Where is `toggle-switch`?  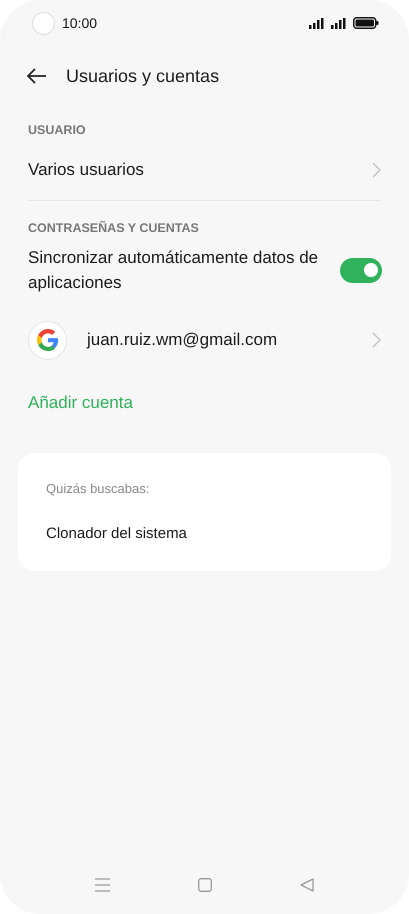
toggle-switch is located at coordinates (361, 270).